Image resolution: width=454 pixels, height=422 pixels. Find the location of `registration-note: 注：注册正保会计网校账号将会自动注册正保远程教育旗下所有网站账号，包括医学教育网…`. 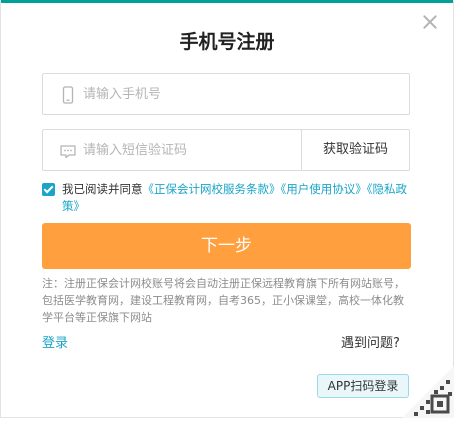

registration-note: 注：注册正保会计网校账号将会自动注册正保远程教育旗下所有网站账号，包括医学教育网… is located at coordinates (223, 300).